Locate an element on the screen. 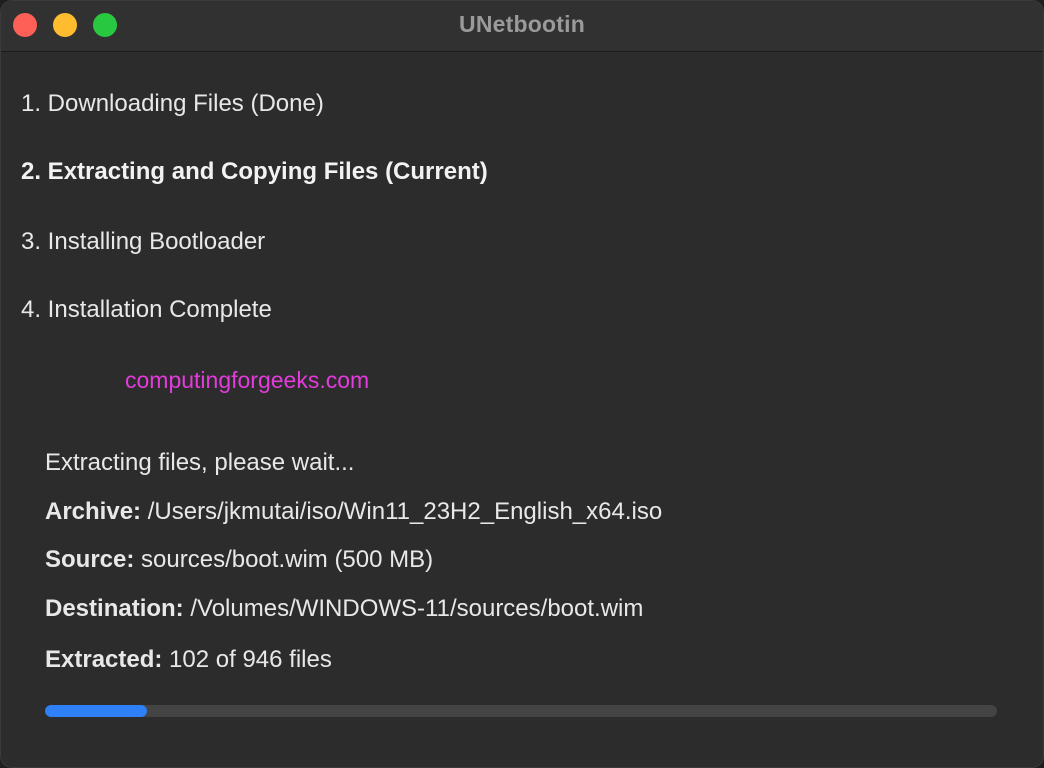 This screenshot has width=1044, height=768. window-title: UNetbootin is located at coordinates (522, 24).